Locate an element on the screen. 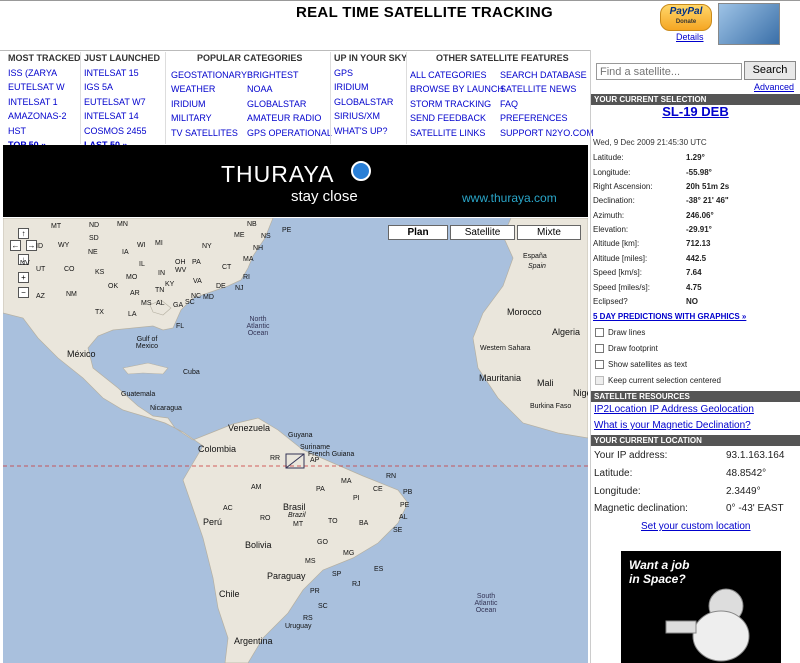 The width and height of the screenshot is (800, 663). map-type-mixte: Mixte is located at coordinates (549, 232).